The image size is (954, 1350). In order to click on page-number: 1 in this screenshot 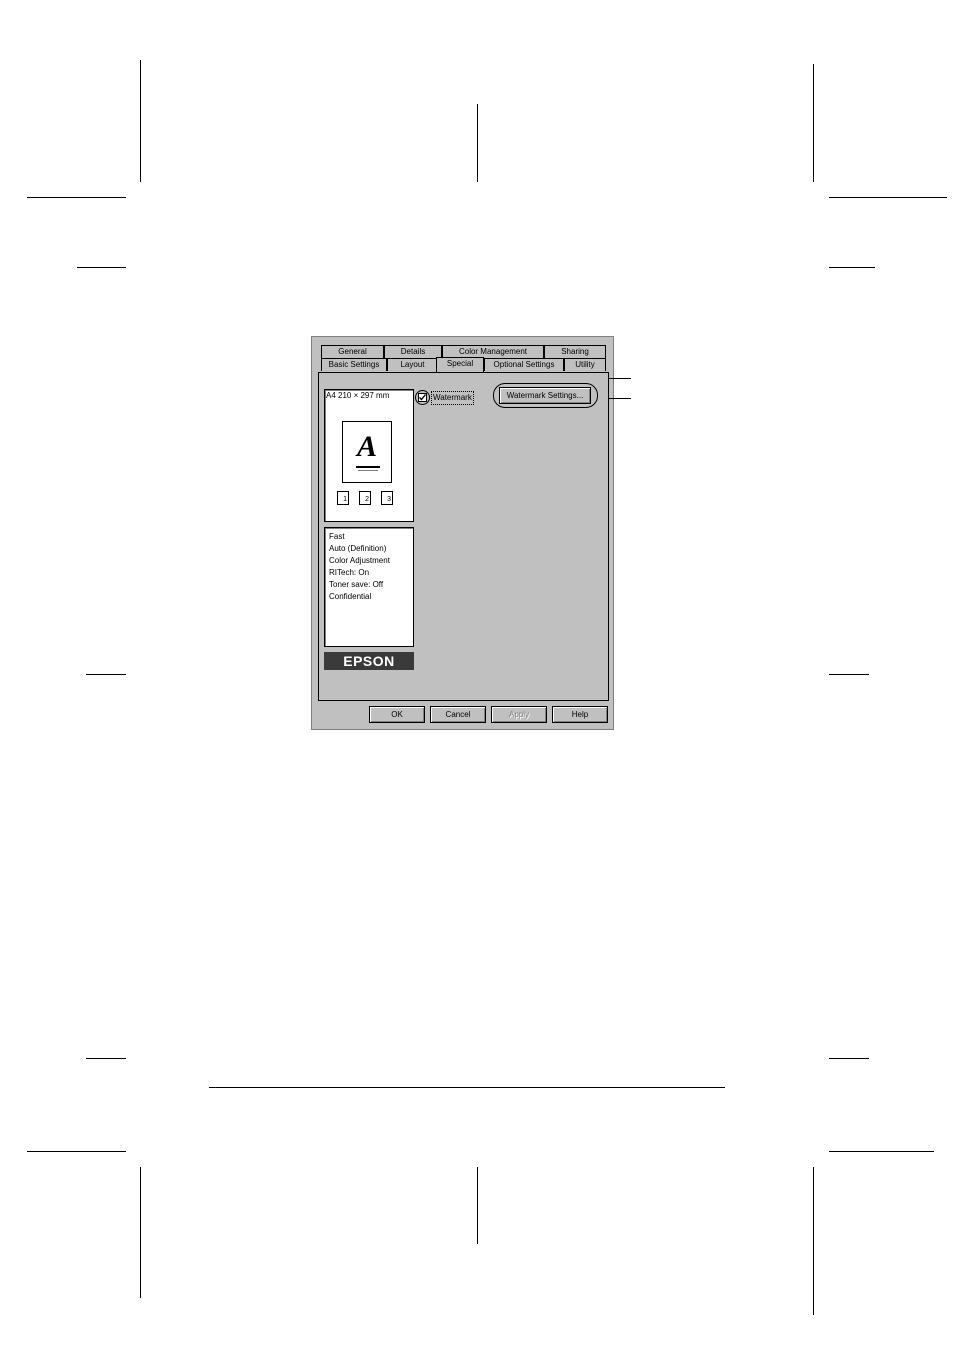, I will do `click(345, 499)`.